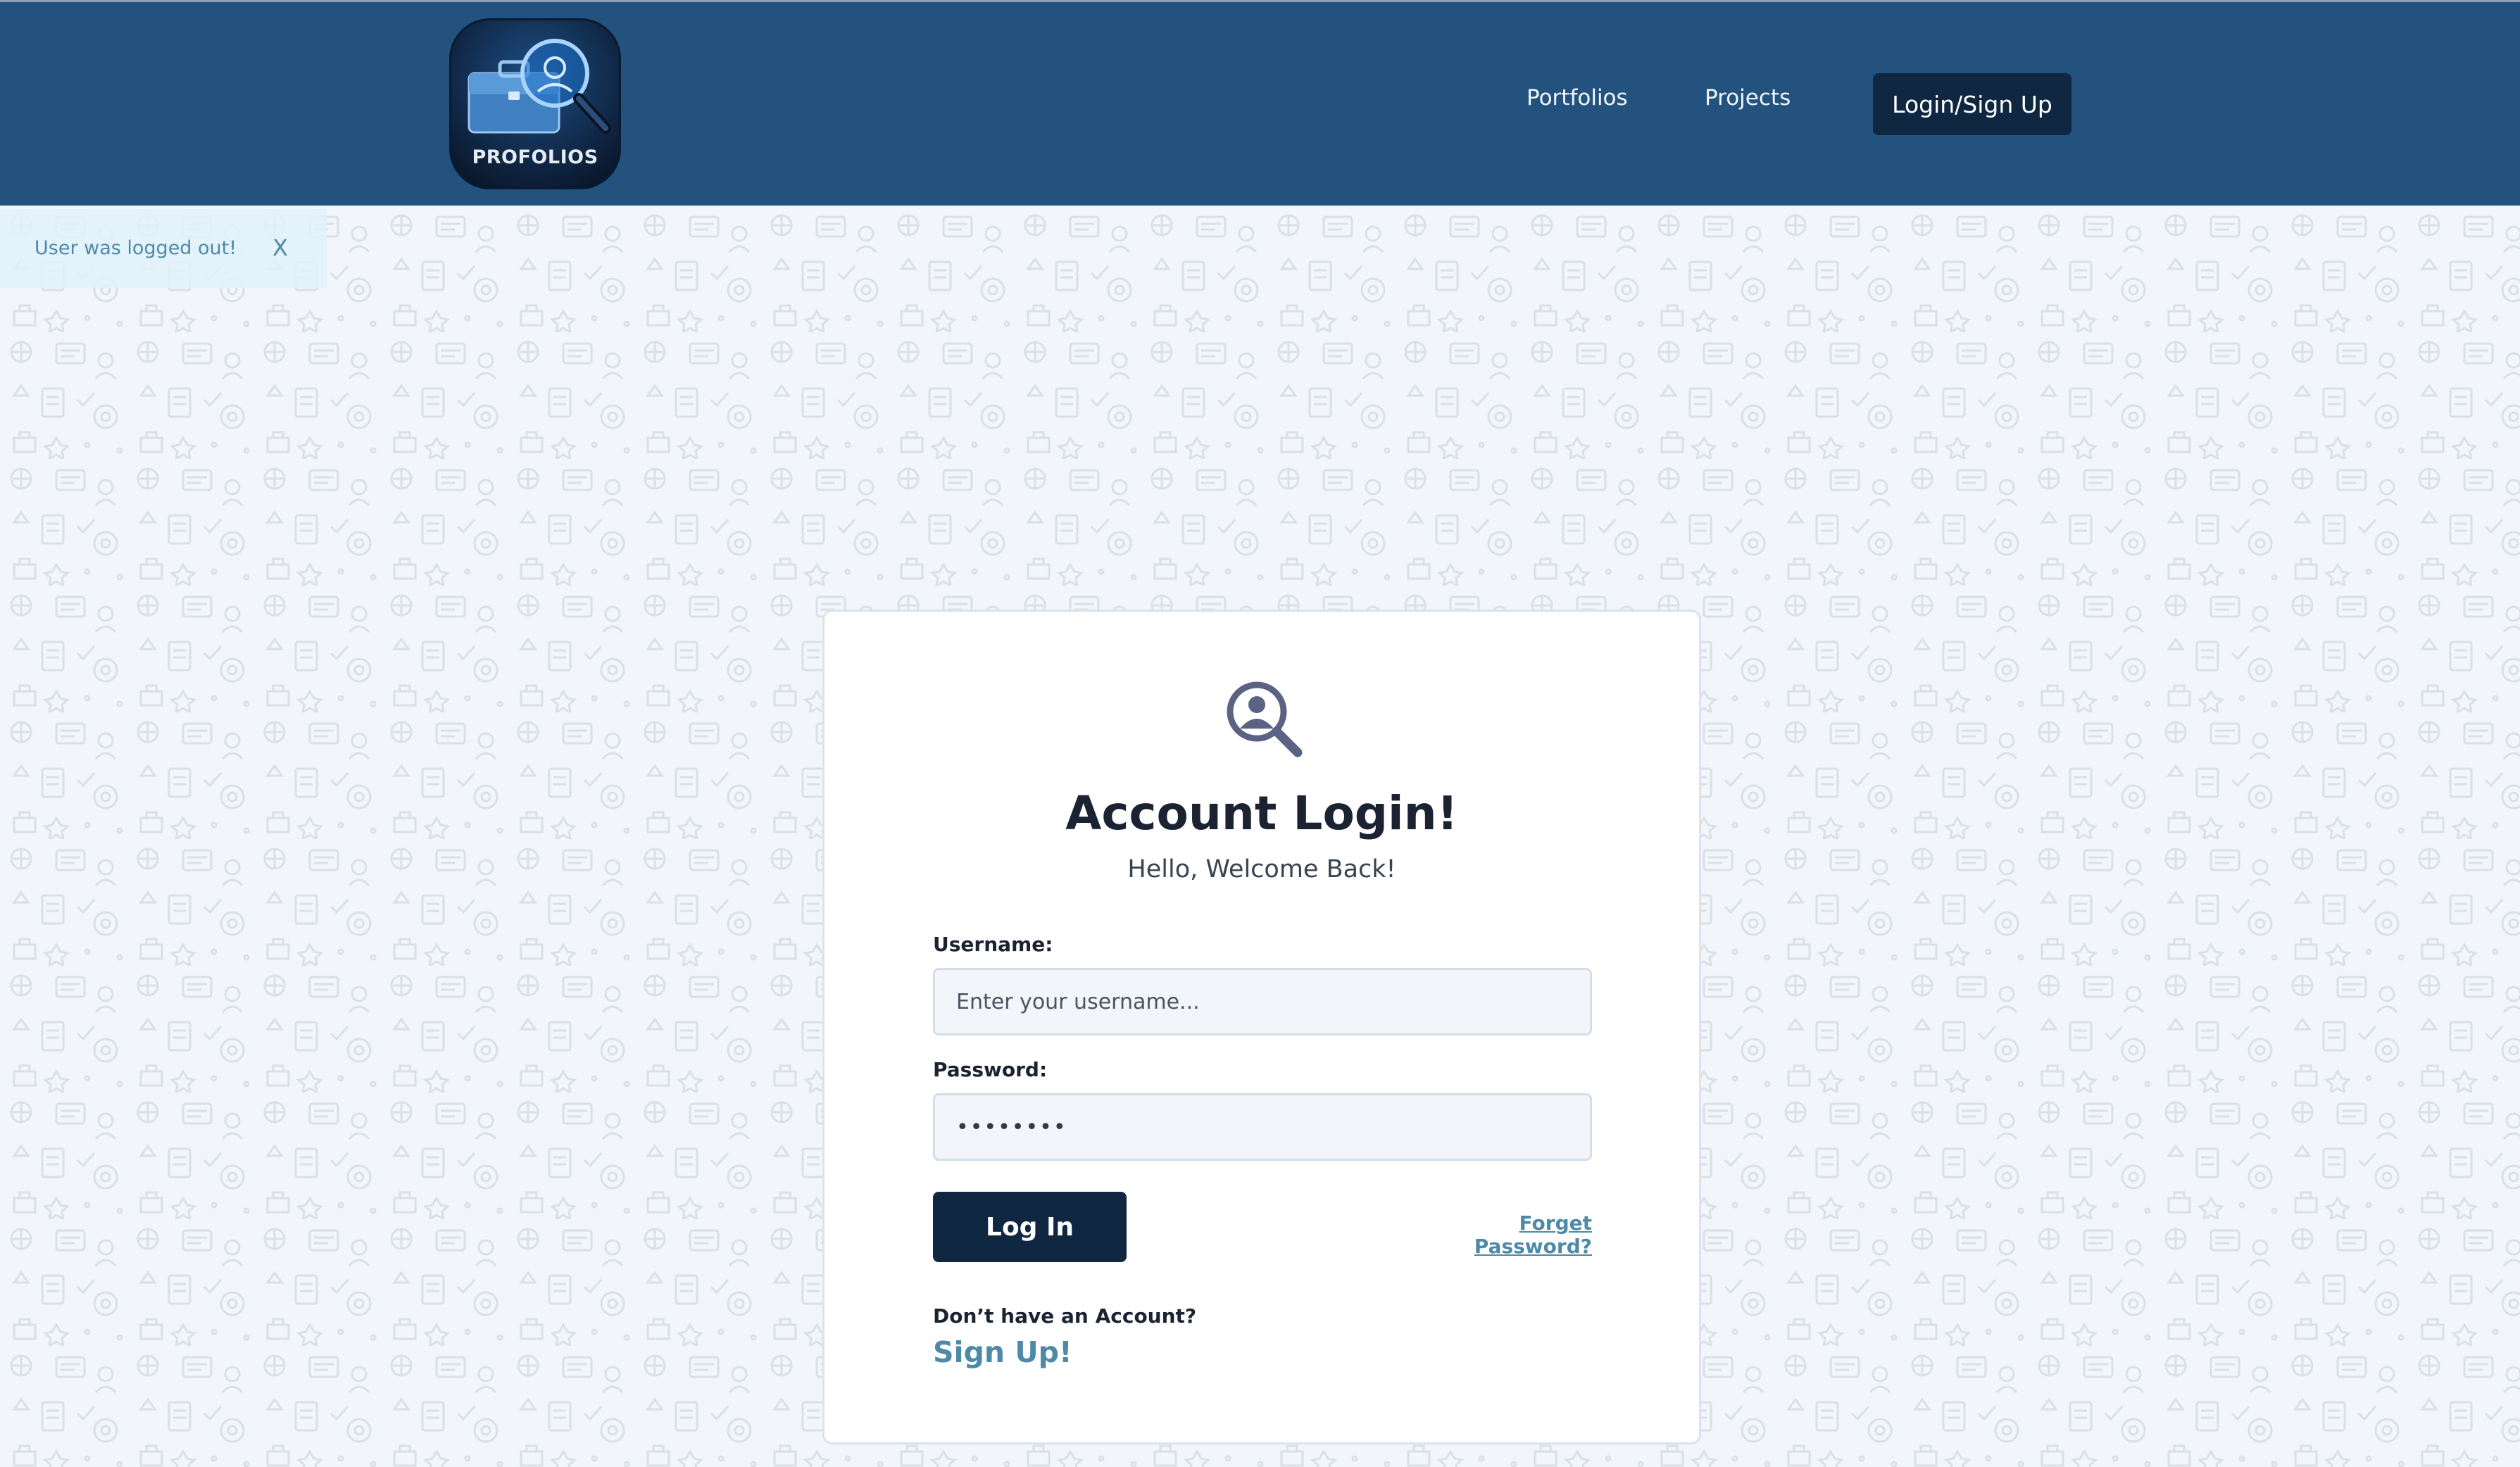  What do you see at coordinates (1578, 98) in the screenshot?
I see `nav-portfolios-link: Portfolios` at bounding box center [1578, 98].